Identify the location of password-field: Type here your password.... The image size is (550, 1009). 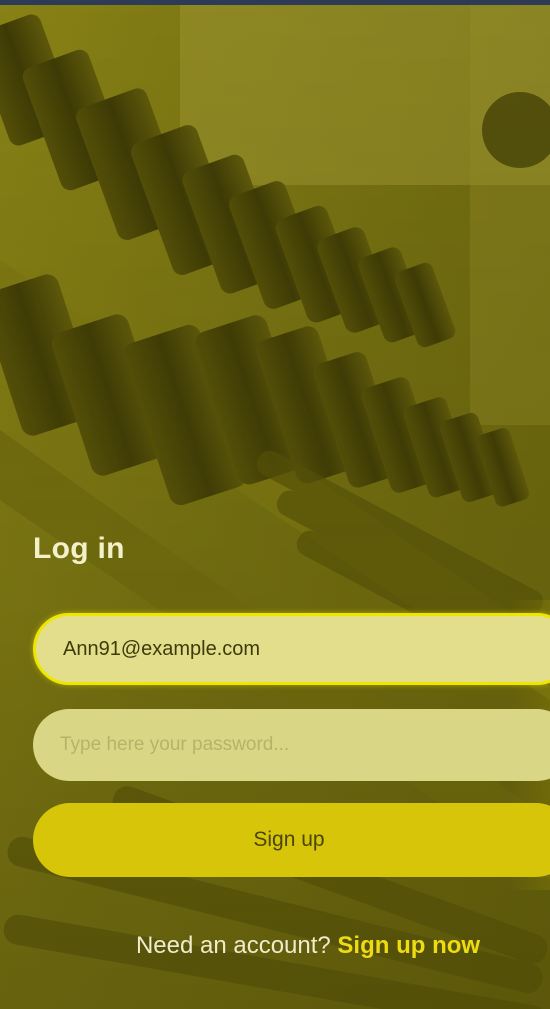
(291, 745).